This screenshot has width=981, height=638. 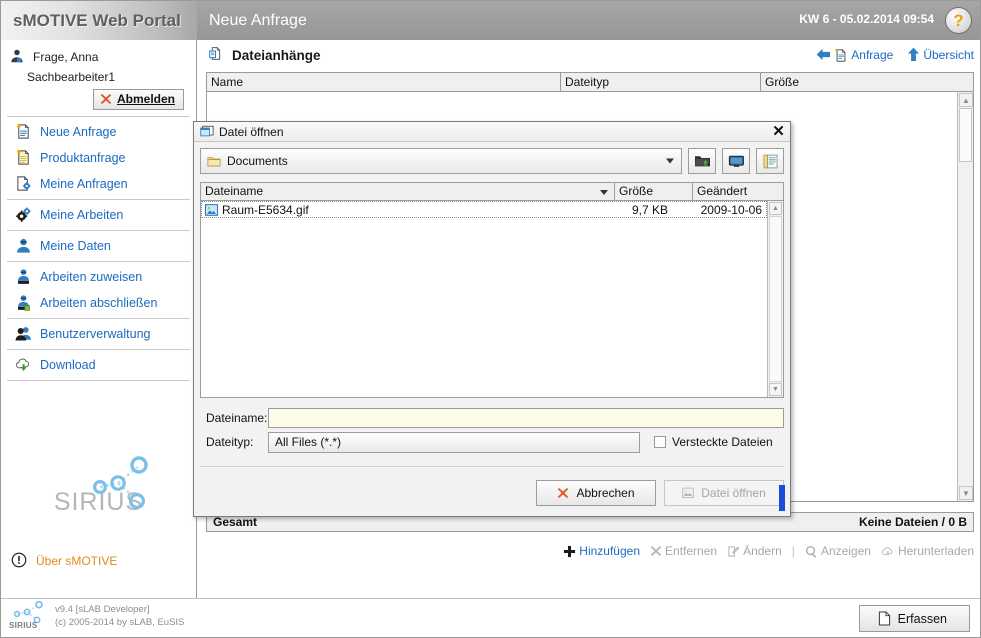 I want to click on file-name-cell: Raum-E5634.gif, so click(x=400, y=210).